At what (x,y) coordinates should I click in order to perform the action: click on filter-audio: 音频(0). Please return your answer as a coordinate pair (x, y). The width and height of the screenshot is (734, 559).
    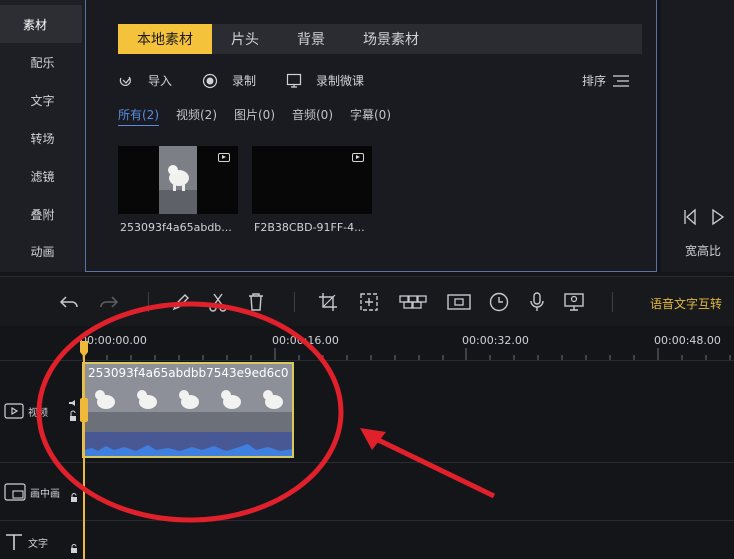
    Looking at the image, I should click on (312, 116).